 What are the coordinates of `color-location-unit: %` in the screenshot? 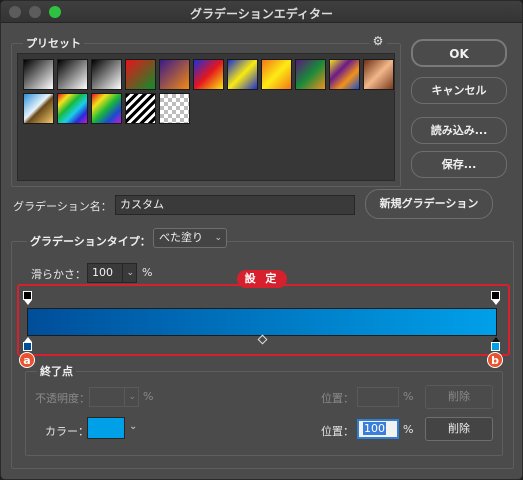 It's located at (408, 429).